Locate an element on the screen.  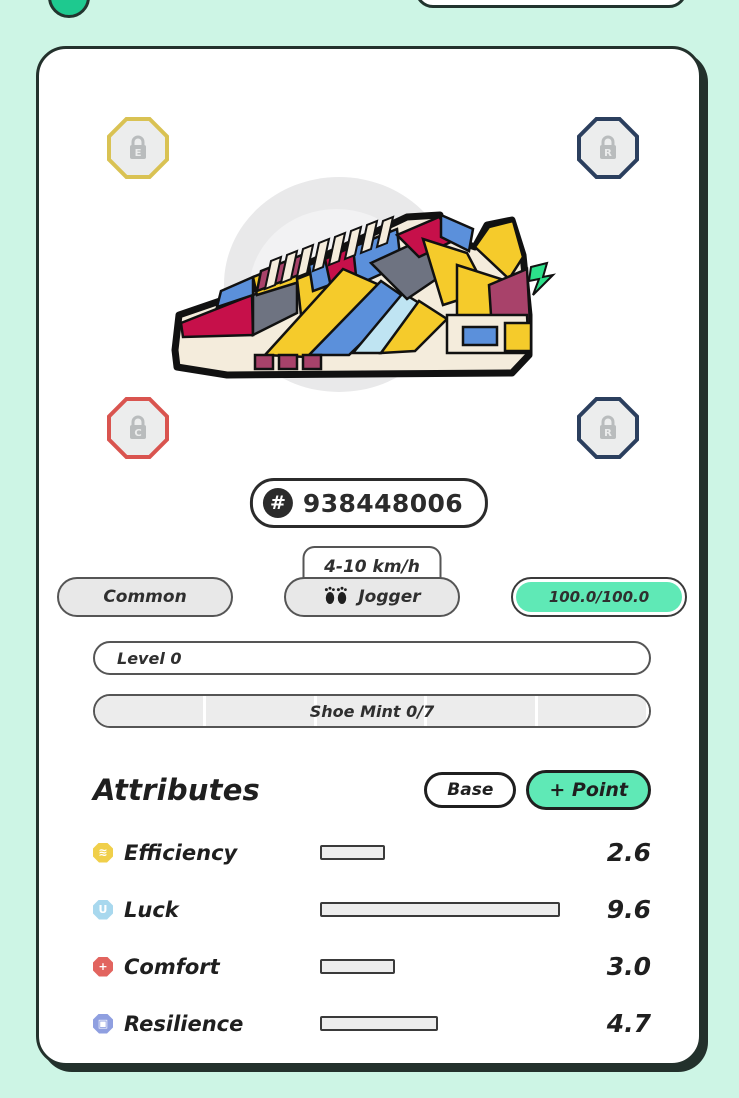
attribute-label: Comfort is located at coordinates (172, 966).